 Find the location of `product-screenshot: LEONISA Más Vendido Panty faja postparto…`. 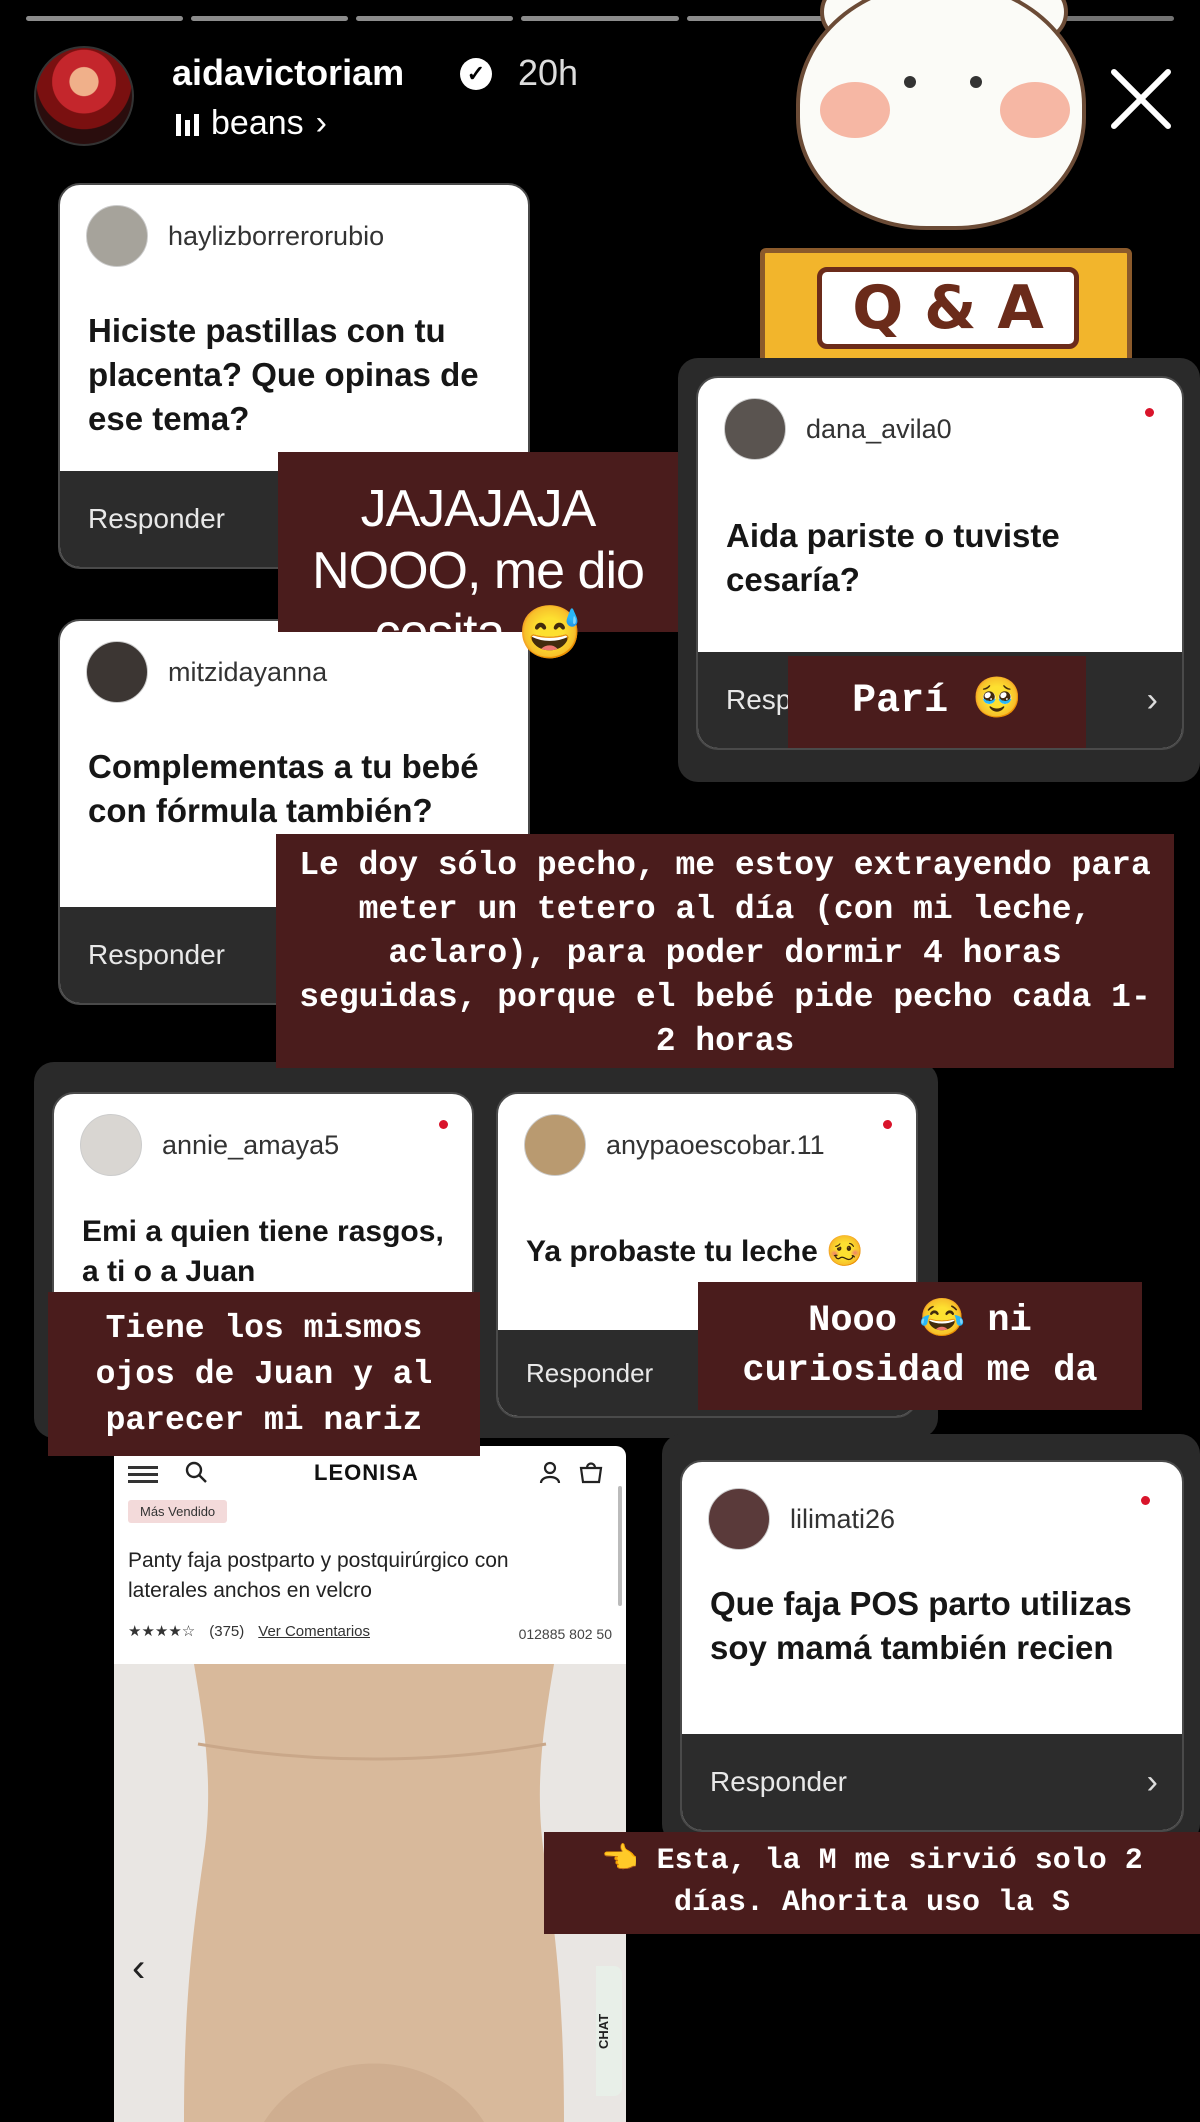

product-screenshot: LEONISA Más Vendido Panty faja postparto… is located at coordinates (370, 1784).